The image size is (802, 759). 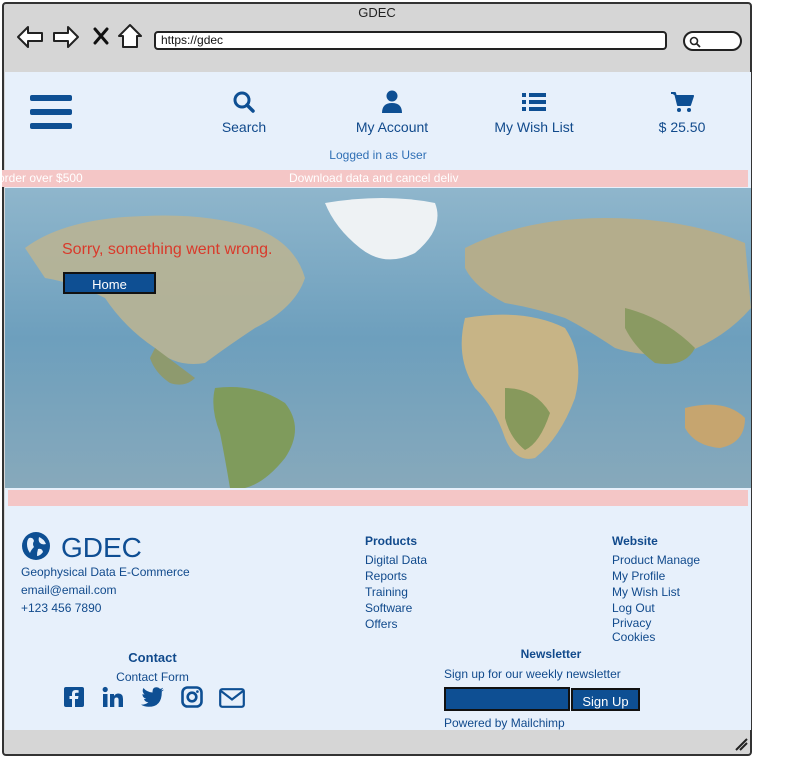 I want to click on website-link-my-wish-list: My Wish List, so click(x=656, y=592).